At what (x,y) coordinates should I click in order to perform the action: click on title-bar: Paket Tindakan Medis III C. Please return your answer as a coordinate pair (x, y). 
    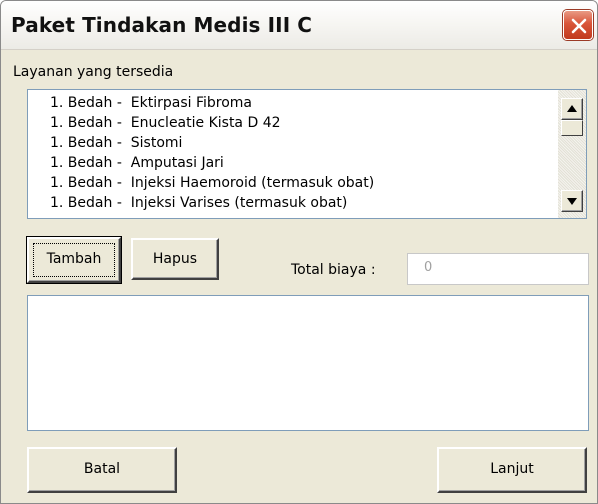
    Looking at the image, I should click on (299, 25).